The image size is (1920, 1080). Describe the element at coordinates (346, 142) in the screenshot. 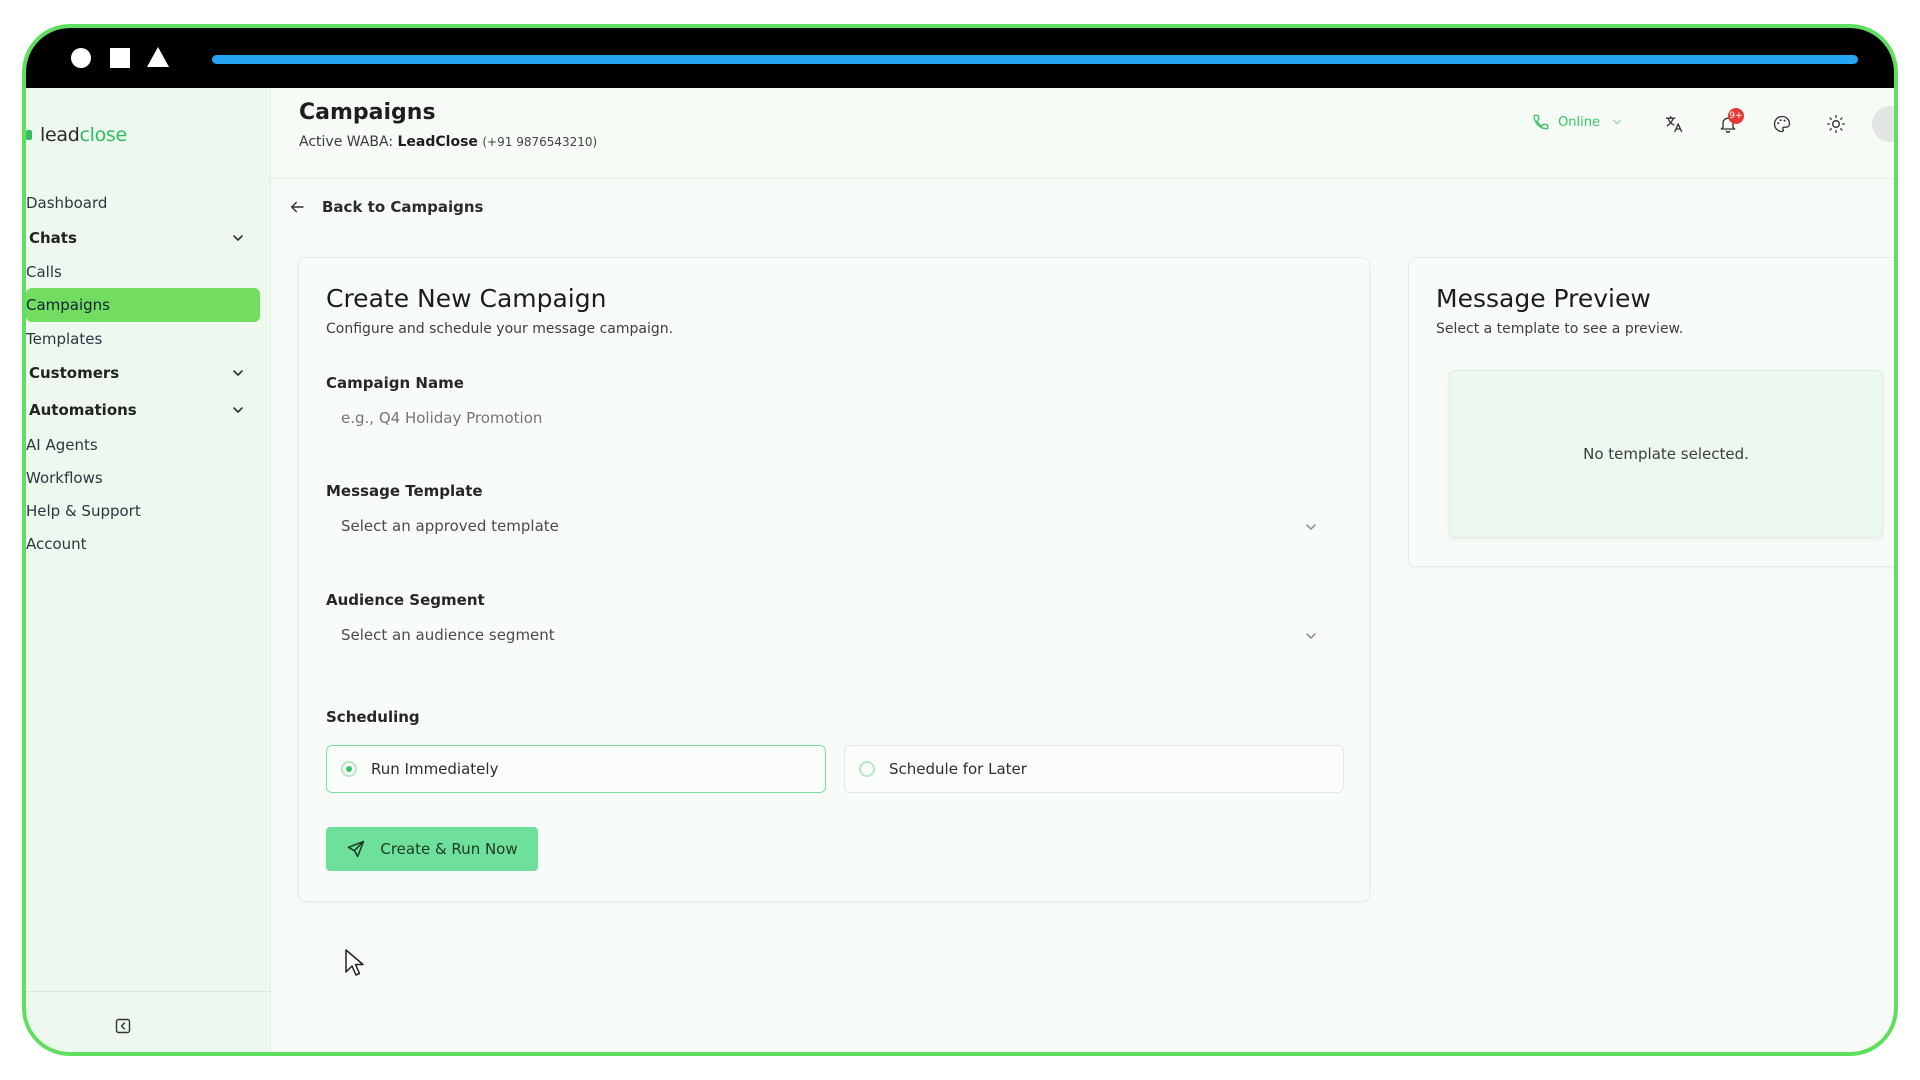

I see `waba-prefix: Active WABA:` at that location.